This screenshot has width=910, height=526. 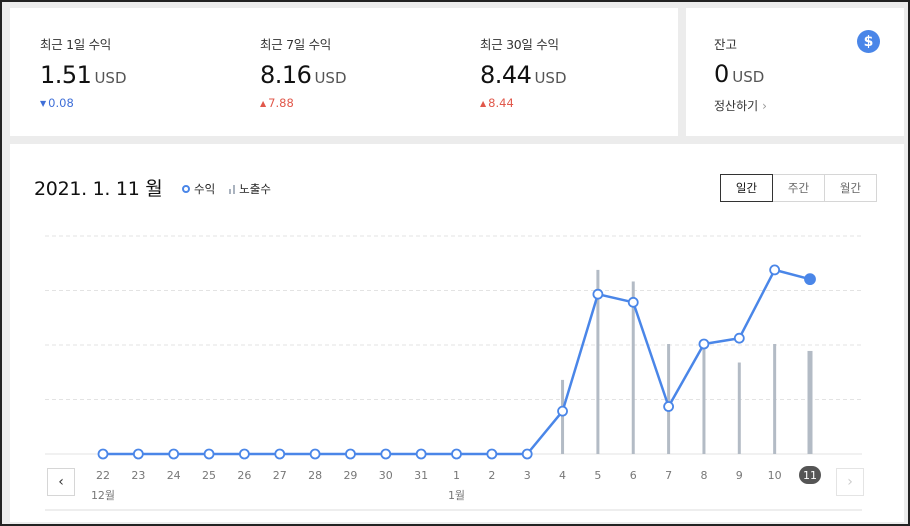 I want to click on stat-change: ▲ 8.44, so click(x=523, y=103).